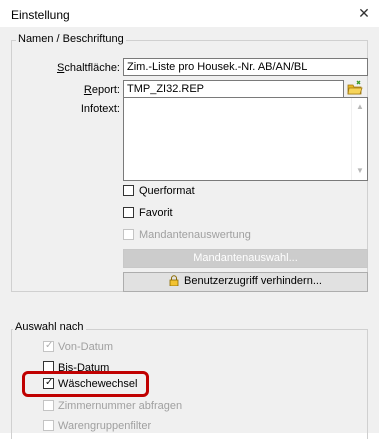 The height and width of the screenshot is (439, 379). I want to click on schaltflaeche-label: Schaltfläche:, so click(65, 68).